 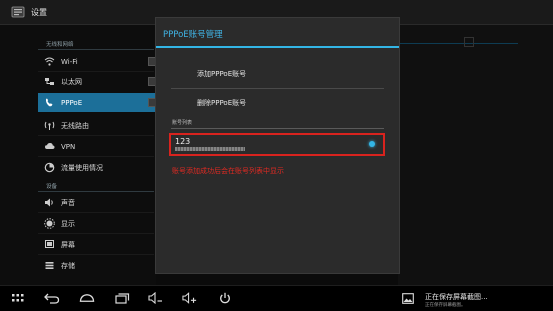 I want to click on sidebar-item-display: 显示, so click(x=97, y=223).